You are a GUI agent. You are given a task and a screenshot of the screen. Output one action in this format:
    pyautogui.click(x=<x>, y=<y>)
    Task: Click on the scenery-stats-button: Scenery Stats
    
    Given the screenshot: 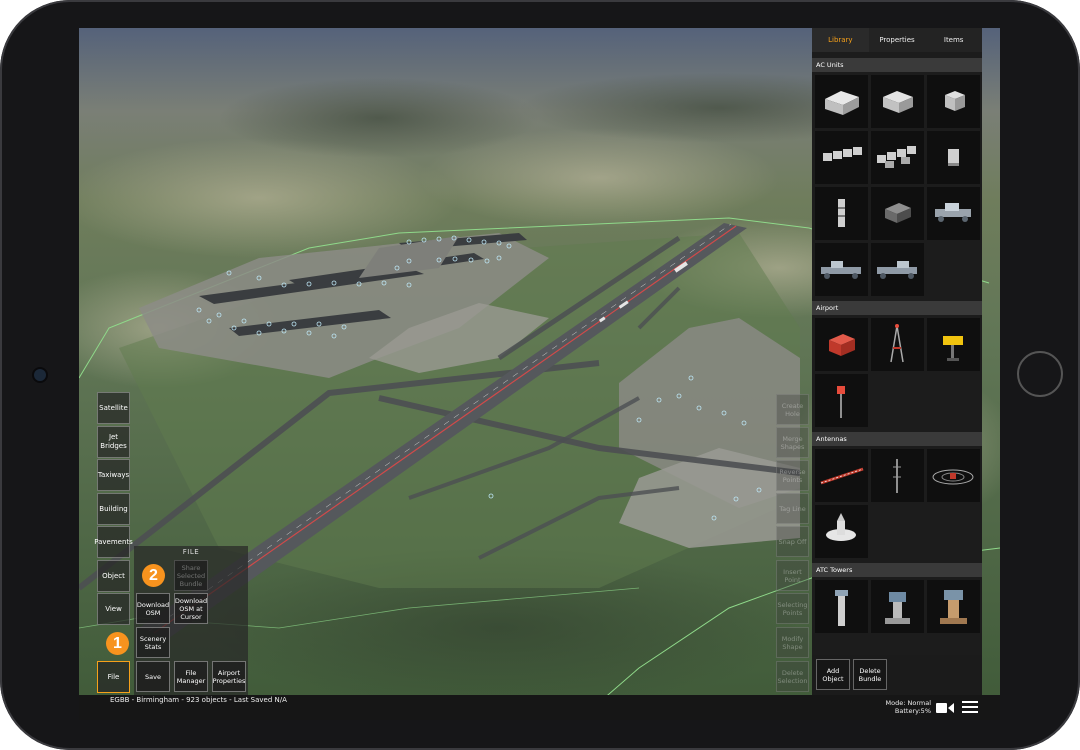 What is the action you would take?
    pyautogui.click(x=153, y=642)
    